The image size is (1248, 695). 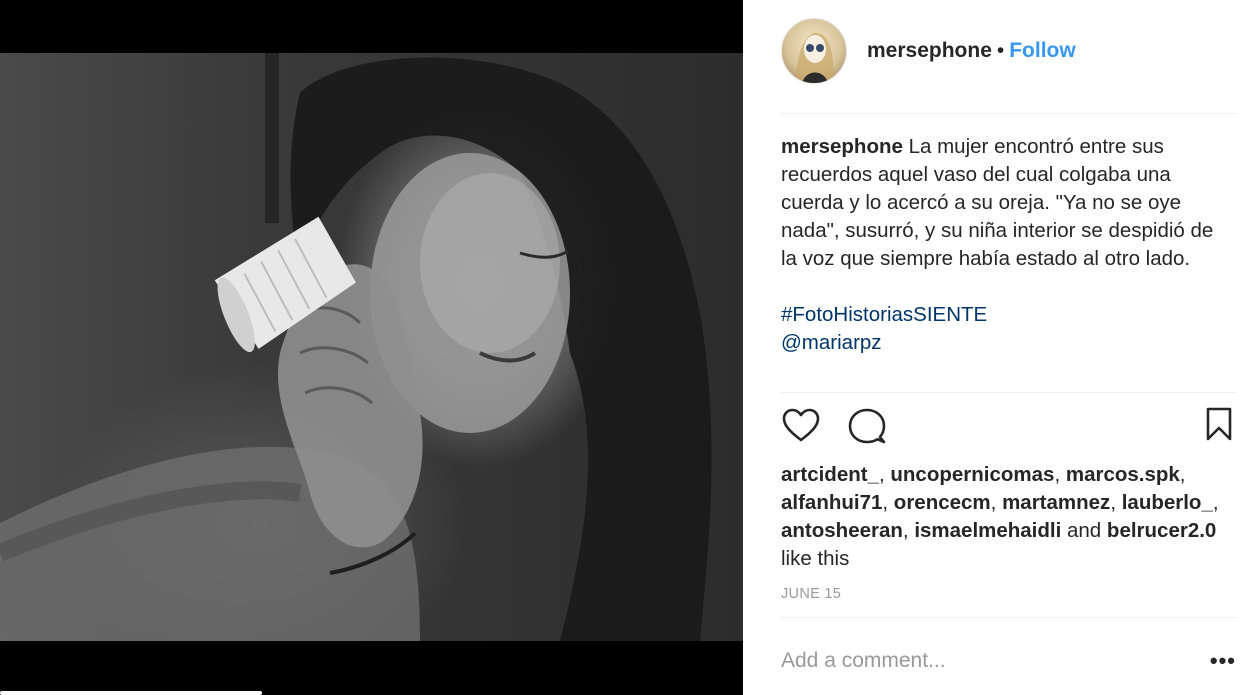 I want to click on bookmark-icon, so click(x=1219, y=426).